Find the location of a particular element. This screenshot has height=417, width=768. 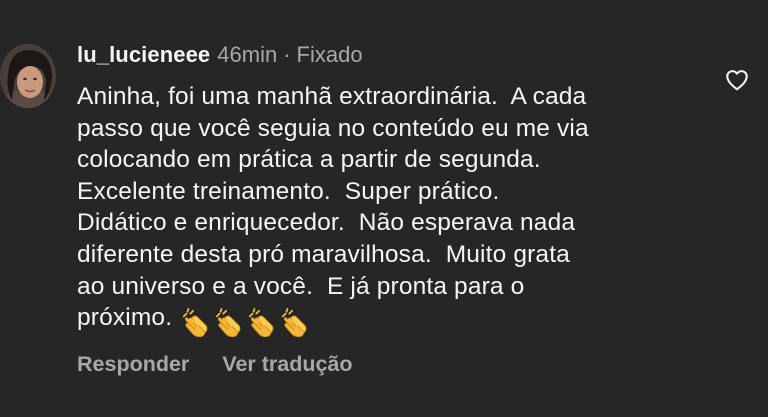

reply-button: Responder is located at coordinates (133, 364).